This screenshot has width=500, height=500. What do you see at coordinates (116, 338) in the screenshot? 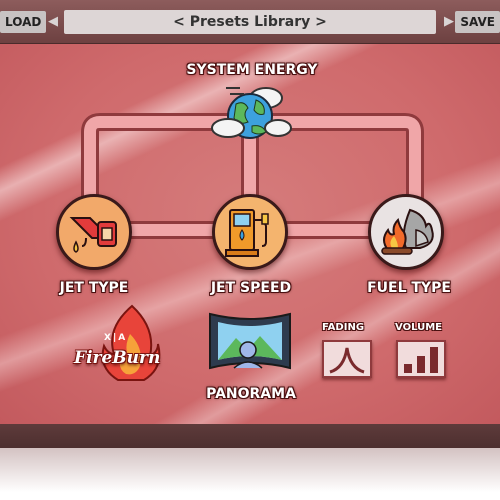
I see `logo-mark: X|A` at bounding box center [116, 338].